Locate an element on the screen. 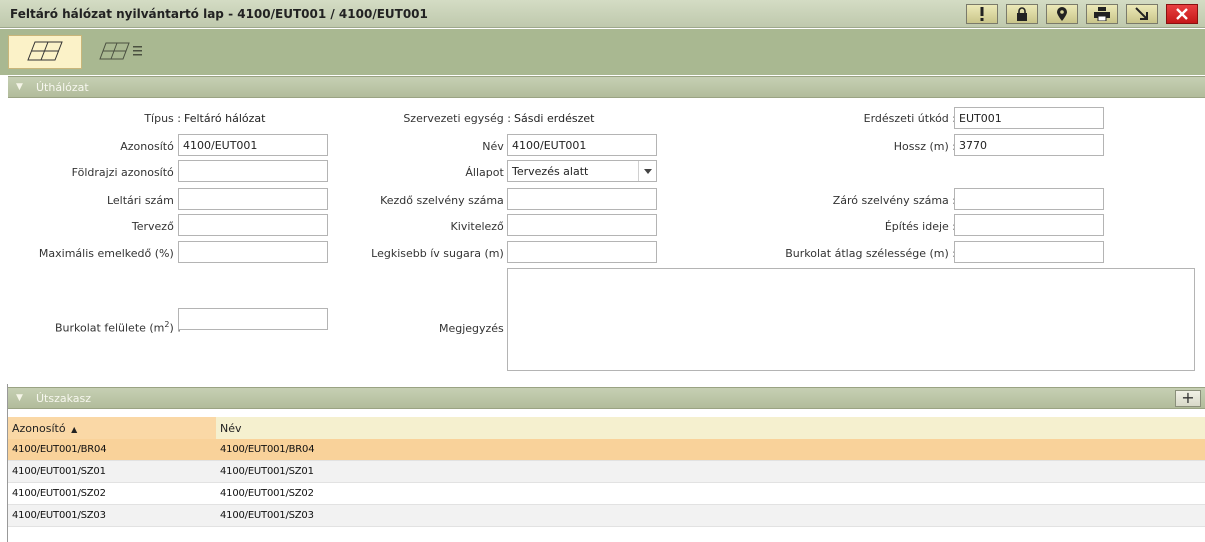  grid-view-button is located at coordinates (45, 52).